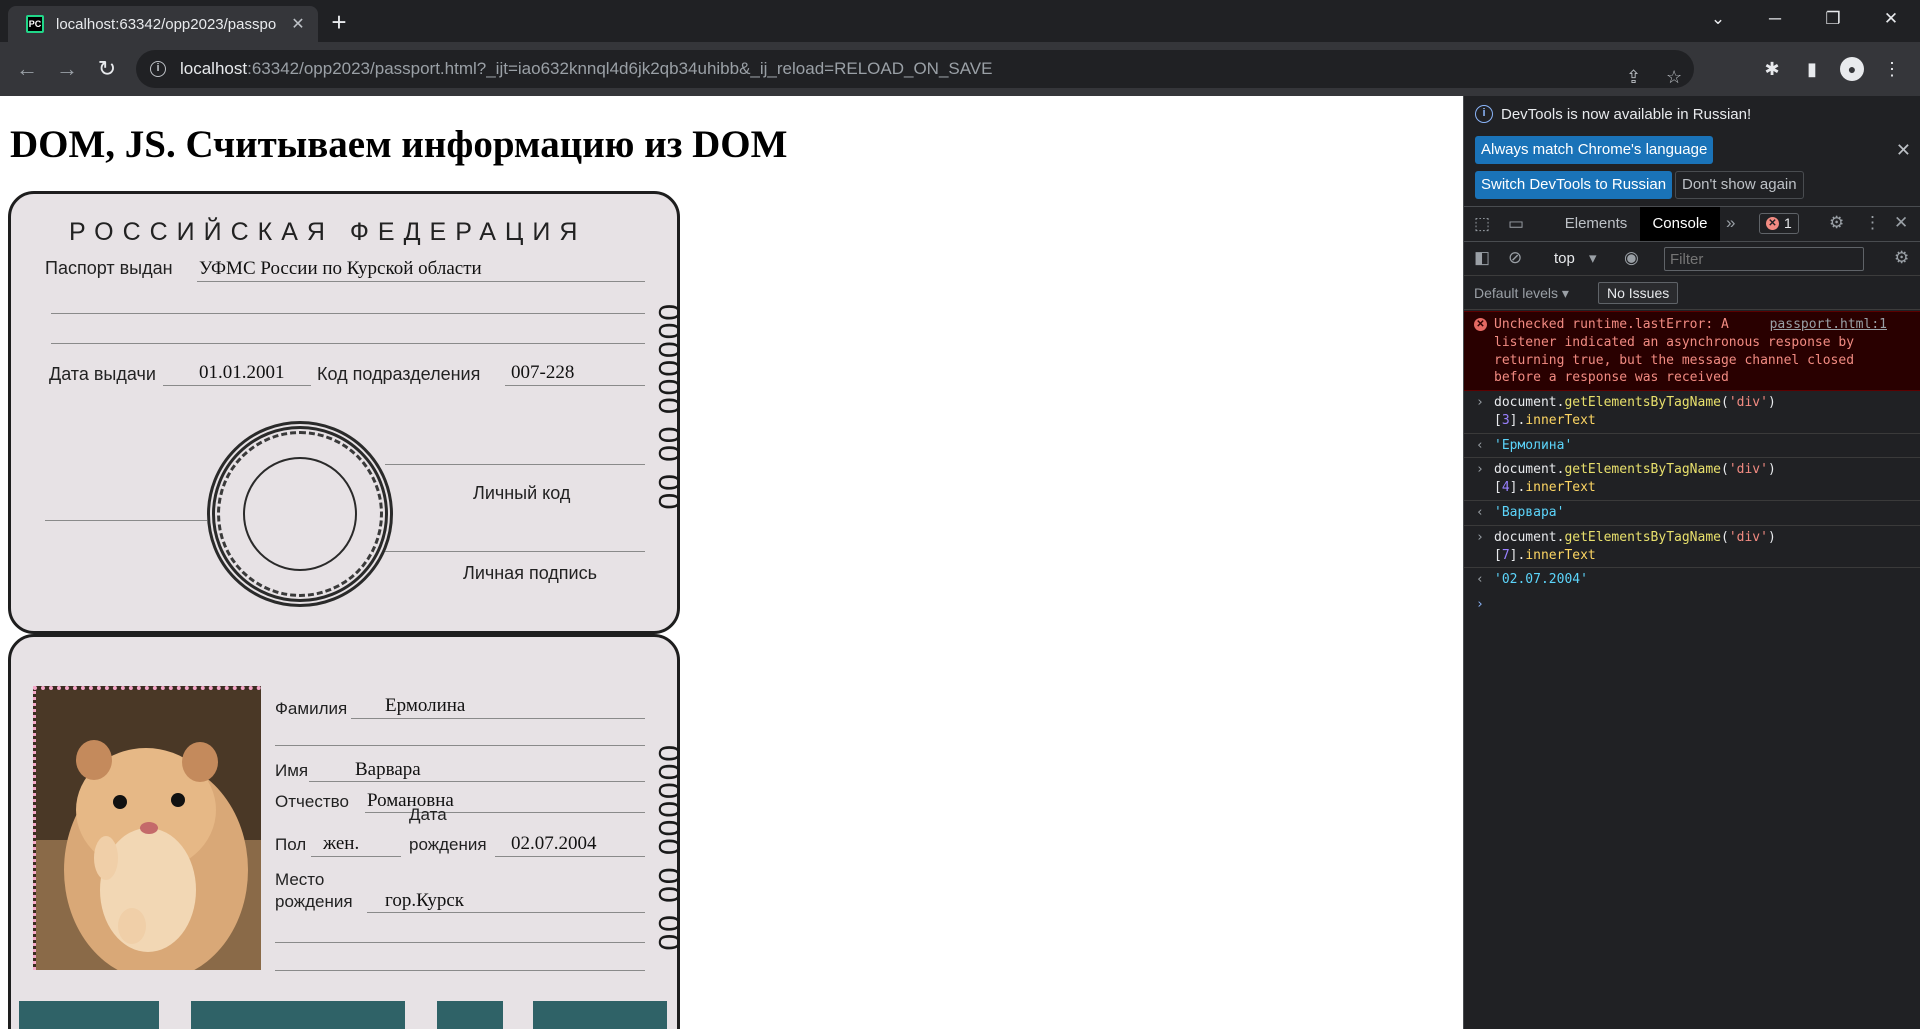  Describe the element at coordinates (1626, 114) in the screenshot. I see `banner-text: DevTools is now available in Russian!` at that location.